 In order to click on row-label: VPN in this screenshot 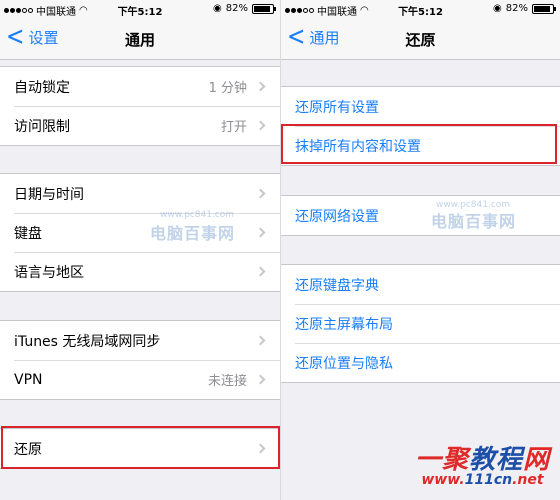, I will do `click(28, 379)`.